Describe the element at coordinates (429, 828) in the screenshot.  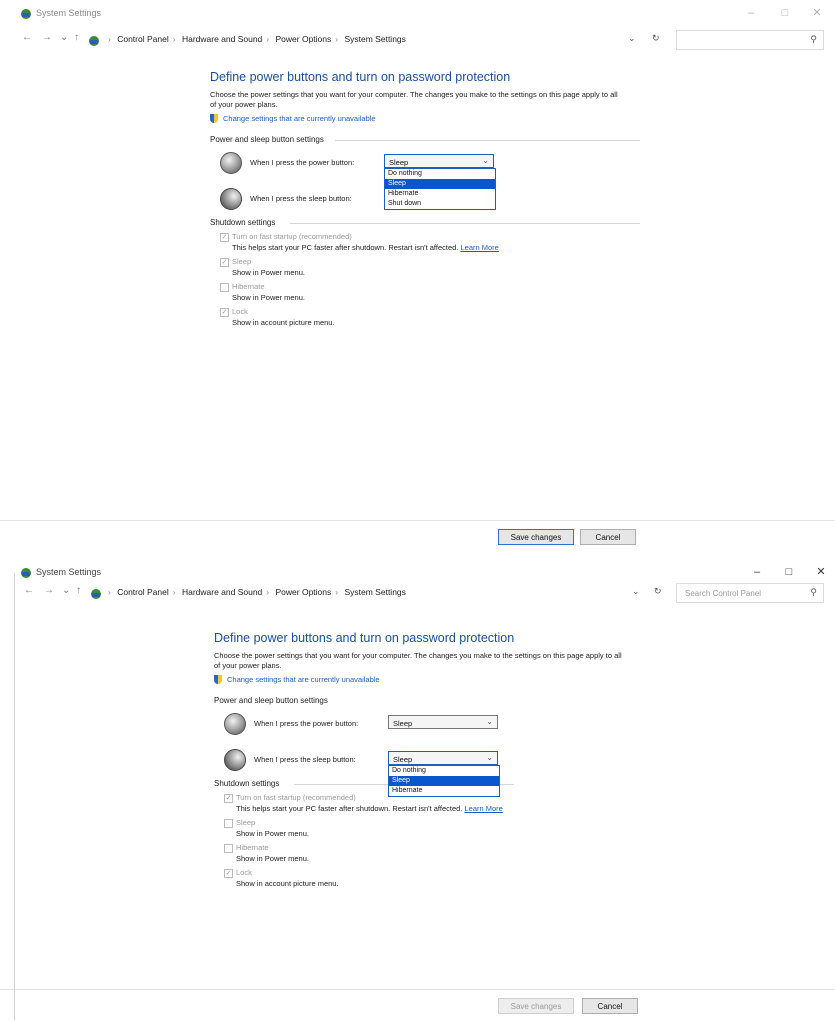
I see `sleep-checkbox-row: Sleep Show in Power menu.` at that location.